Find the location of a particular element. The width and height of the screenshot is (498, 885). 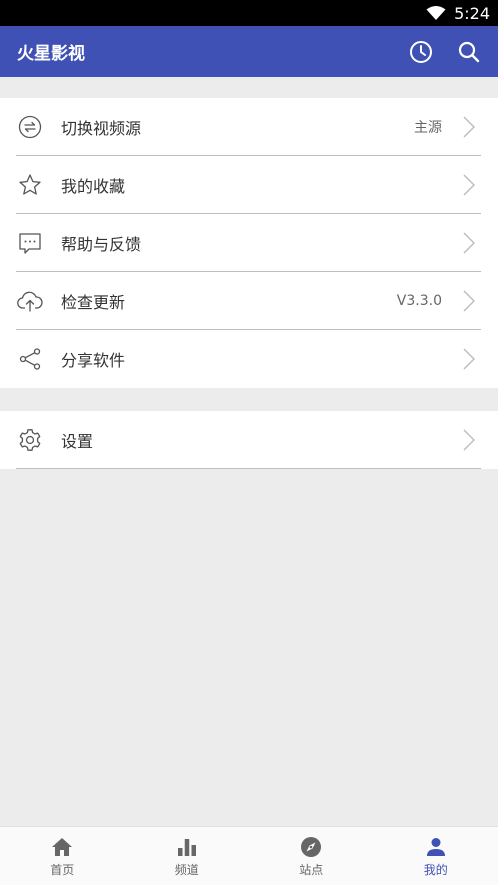

menu-item-label: 我的收藏 is located at coordinates (93, 186).